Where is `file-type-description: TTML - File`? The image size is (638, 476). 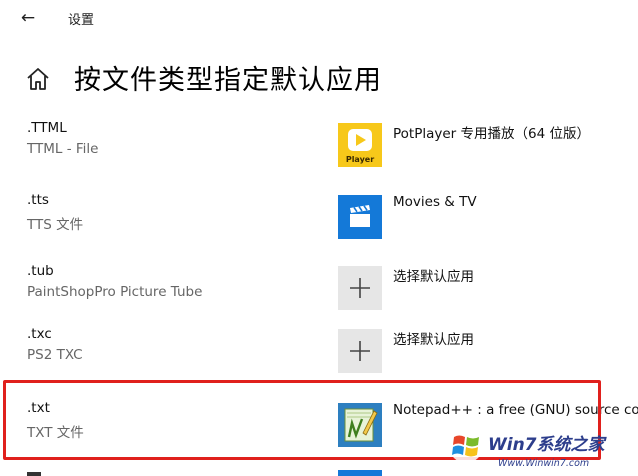 file-type-description: TTML - File is located at coordinates (63, 149).